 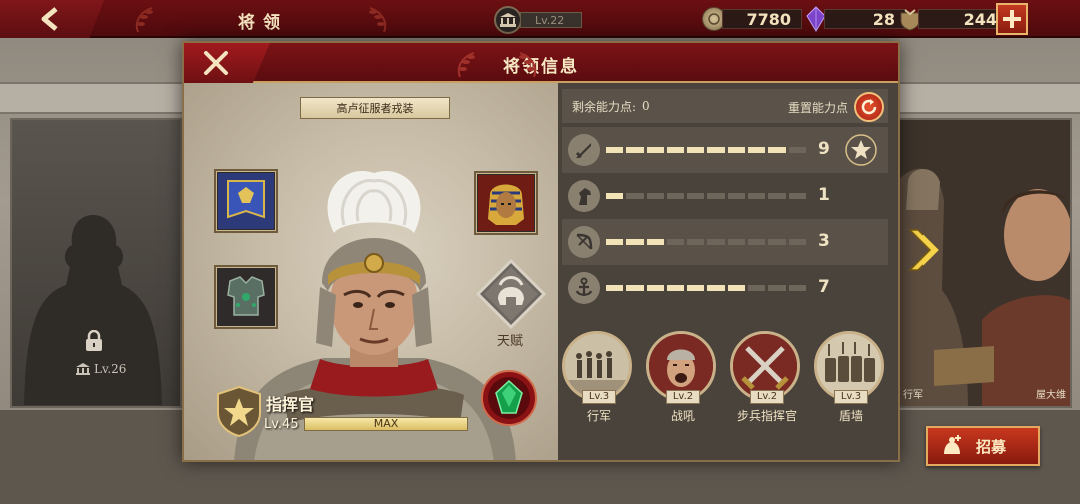 I want to click on ability-points-label: 剩余能力点:, so click(x=604, y=106).